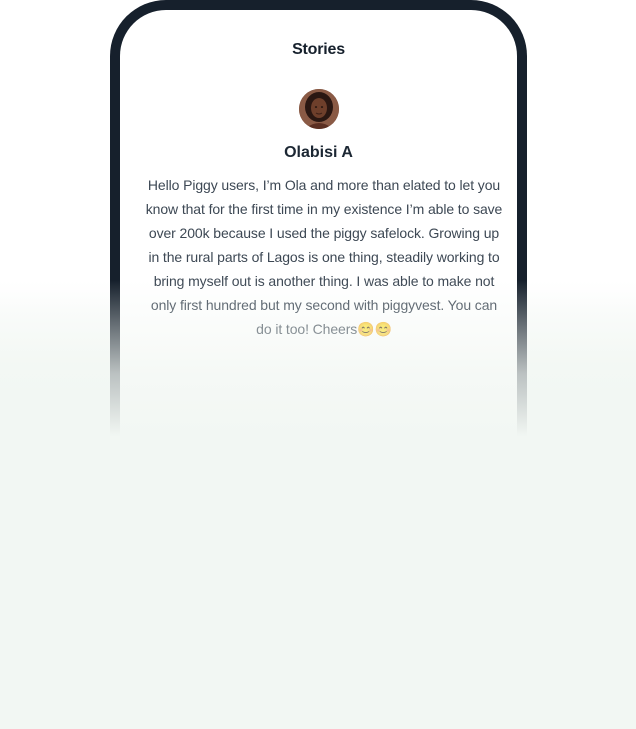 This screenshot has width=636, height=729. What do you see at coordinates (318, 152) in the screenshot?
I see `author-name: Olabisi A` at bounding box center [318, 152].